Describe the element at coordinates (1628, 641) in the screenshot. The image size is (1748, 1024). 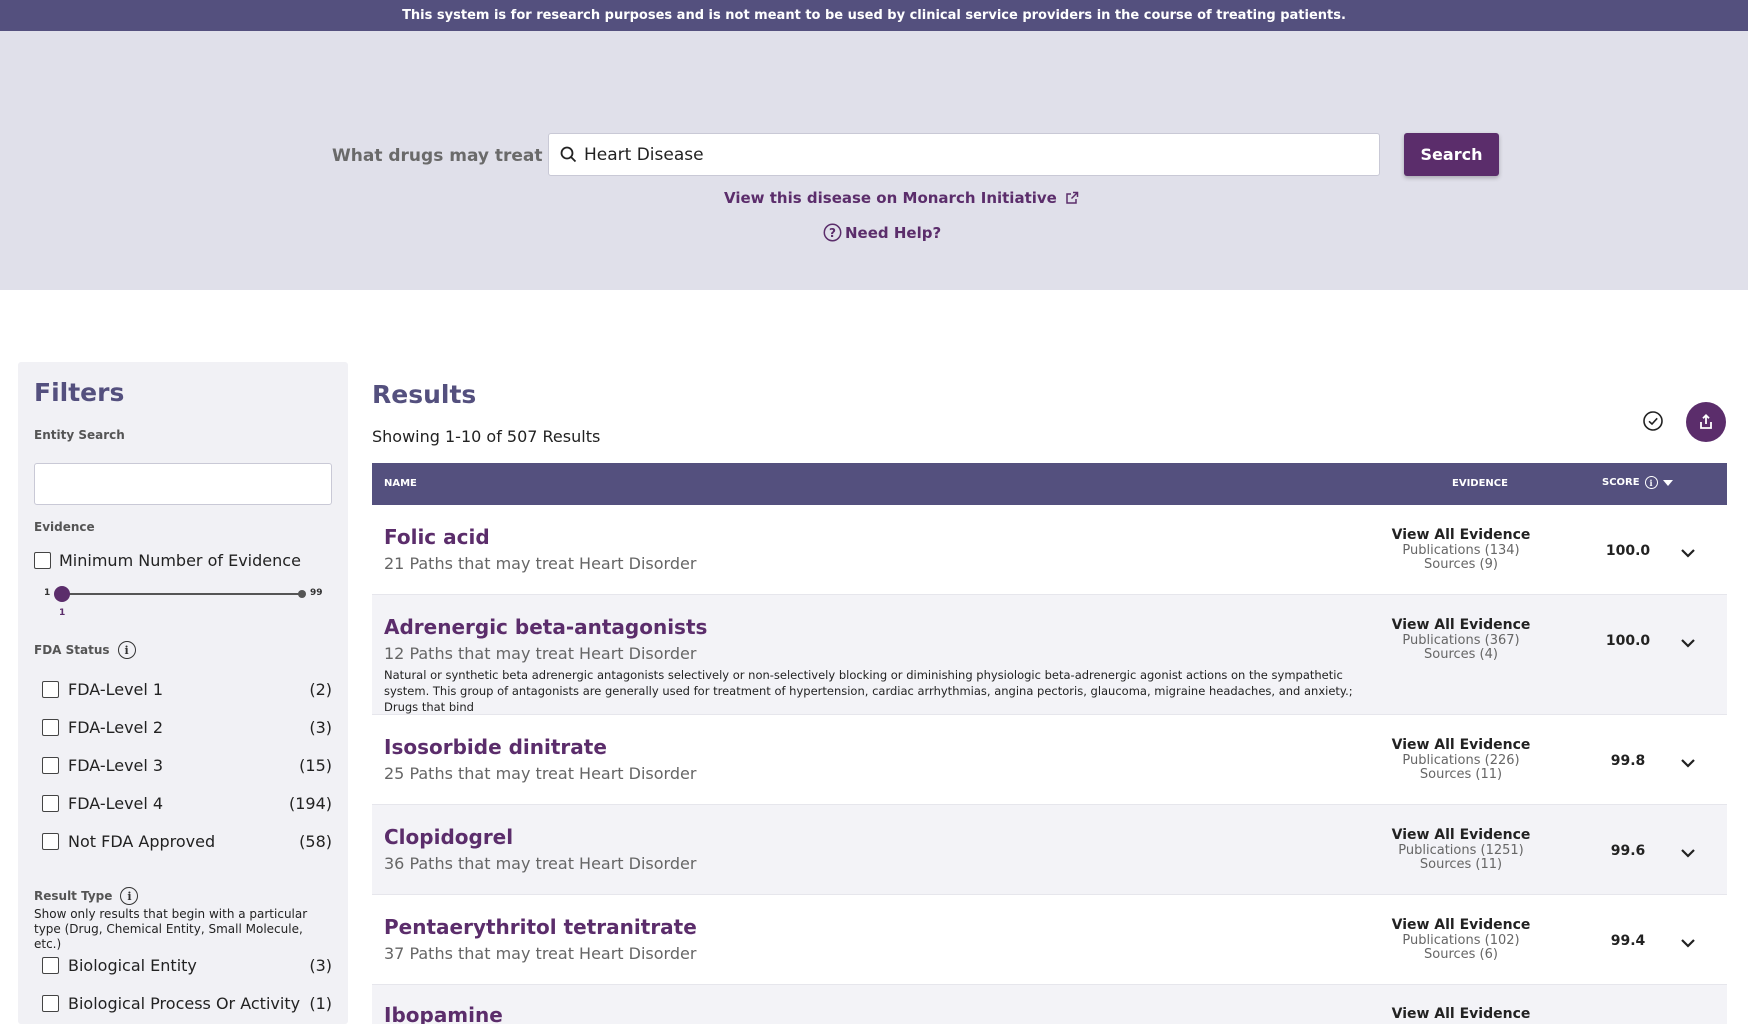
I see `score-value: 100.0` at that location.